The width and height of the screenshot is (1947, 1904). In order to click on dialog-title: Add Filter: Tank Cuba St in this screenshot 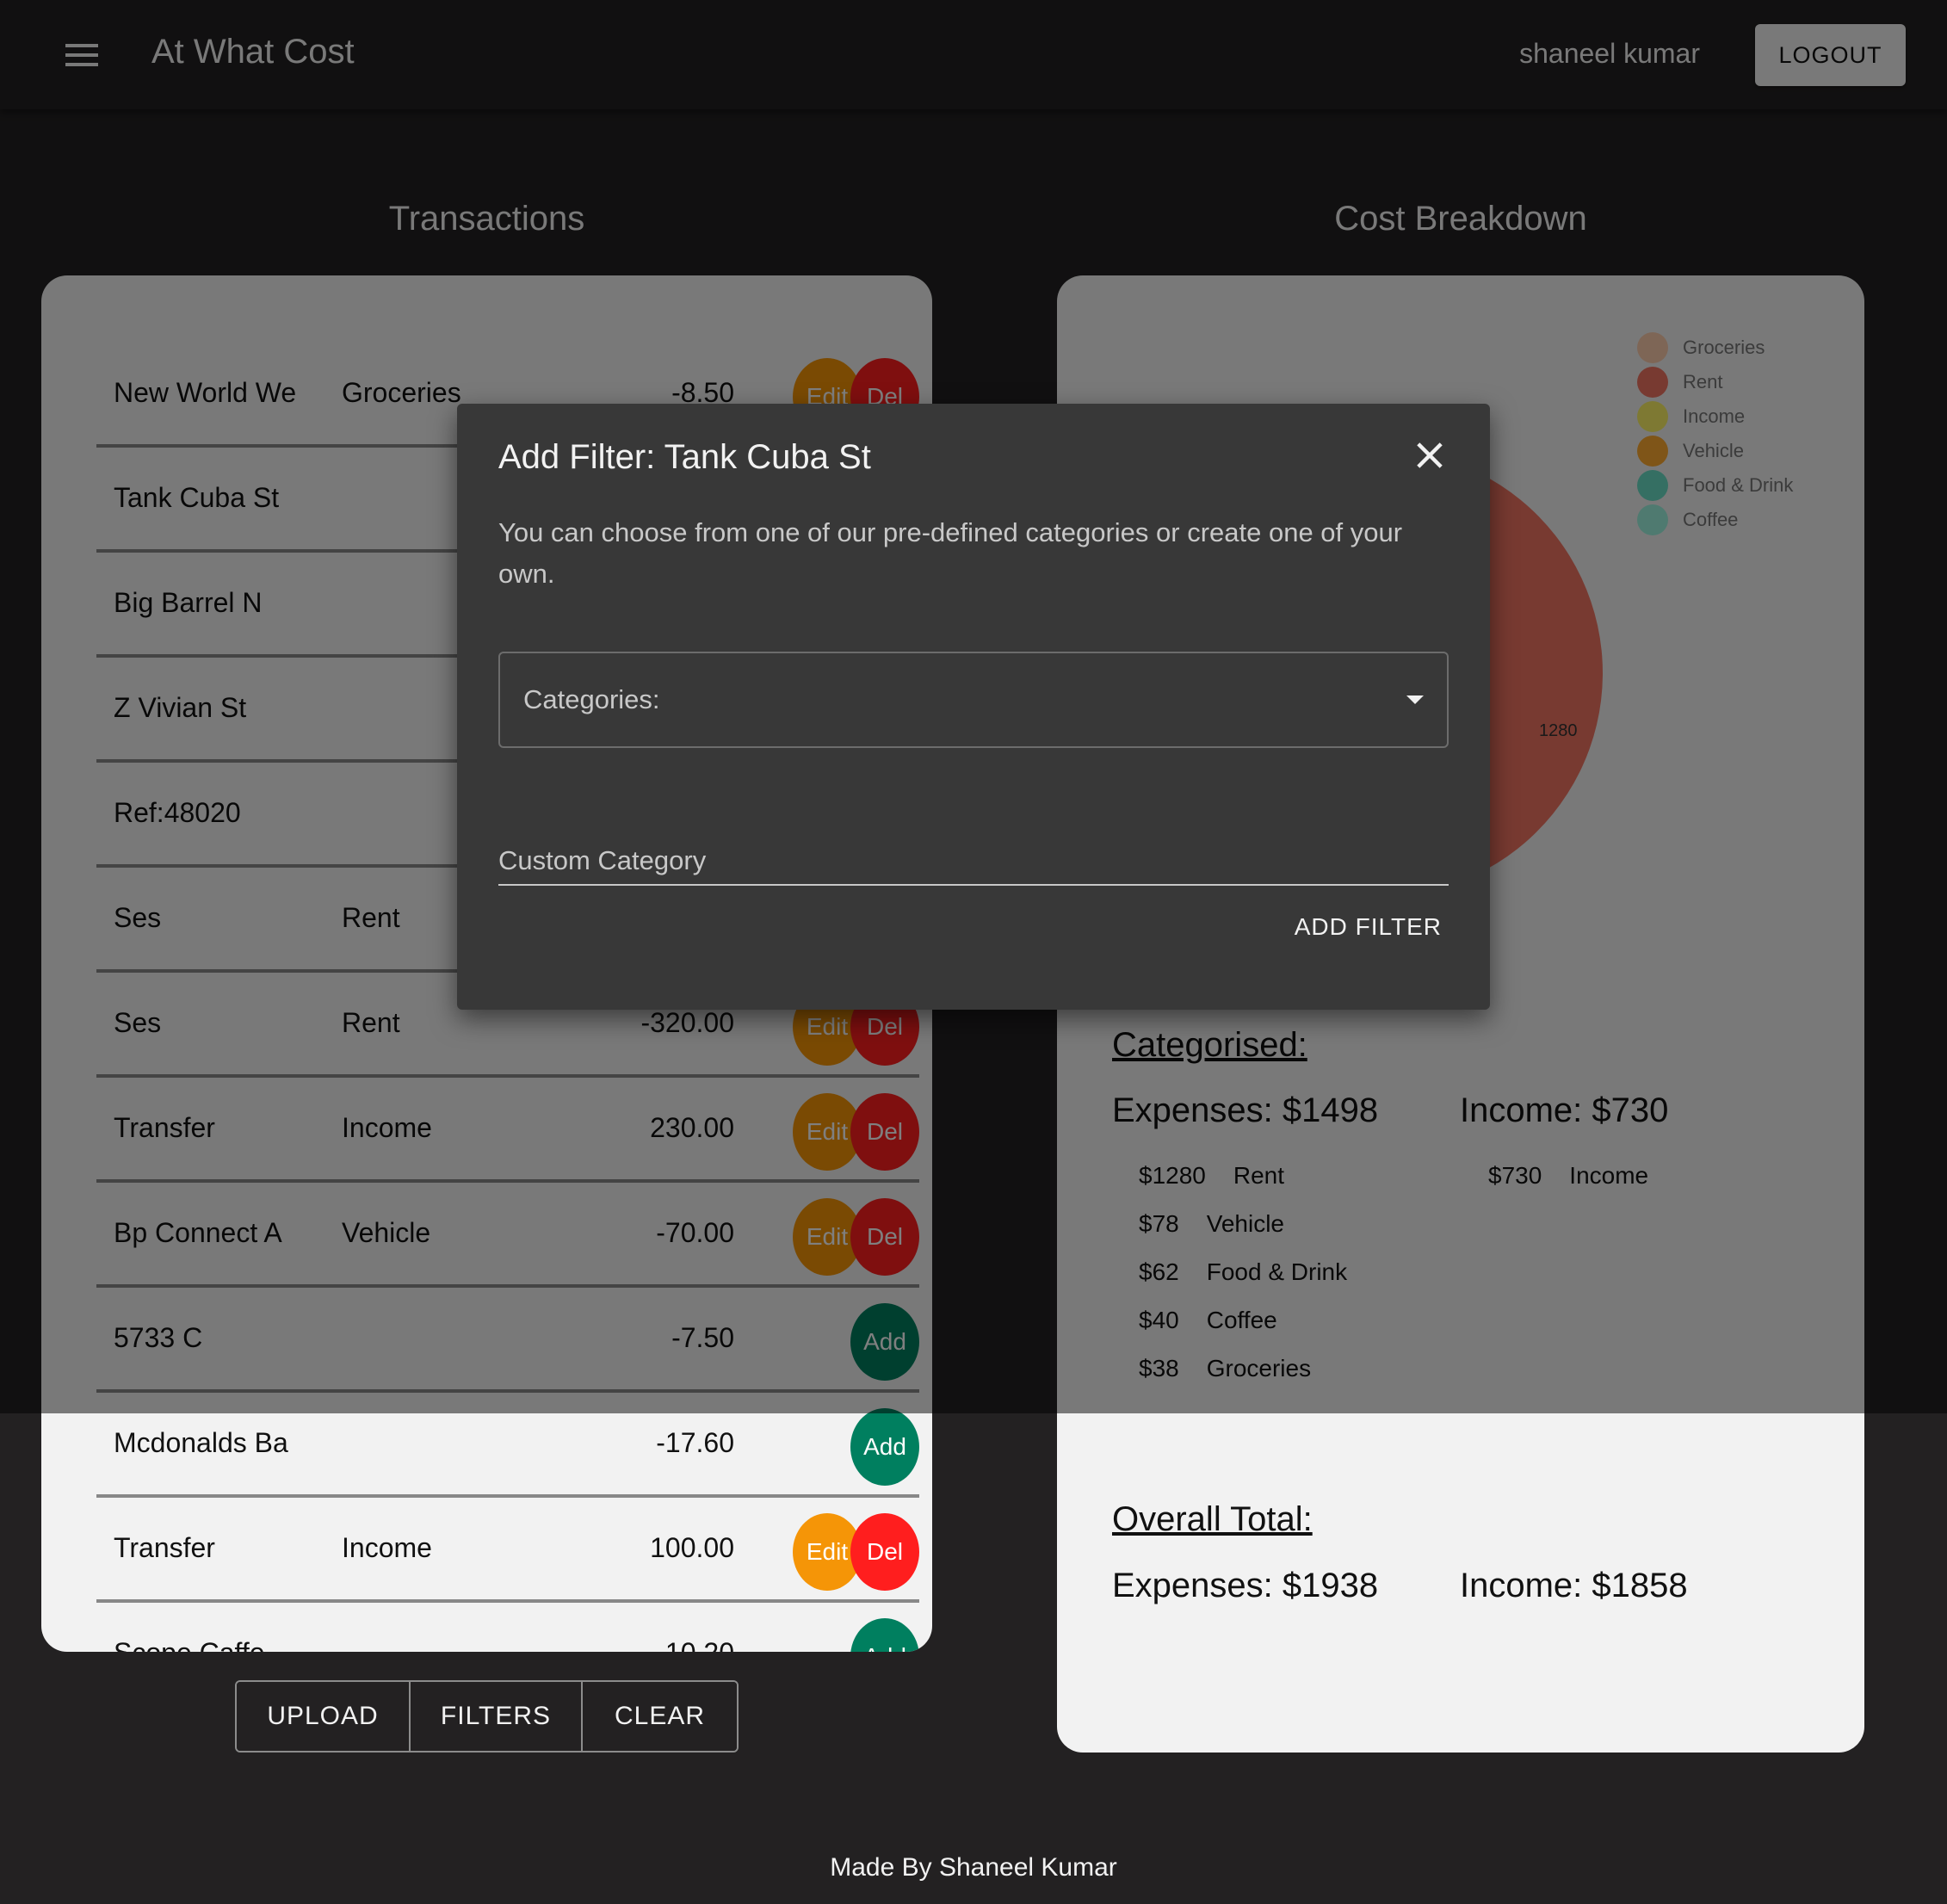, I will do `click(684, 457)`.